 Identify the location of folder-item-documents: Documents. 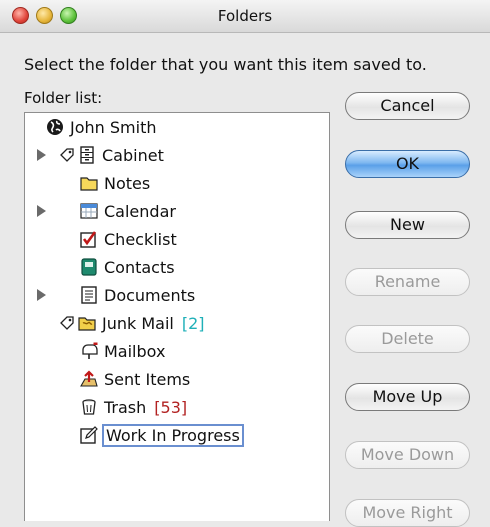
(137, 295).